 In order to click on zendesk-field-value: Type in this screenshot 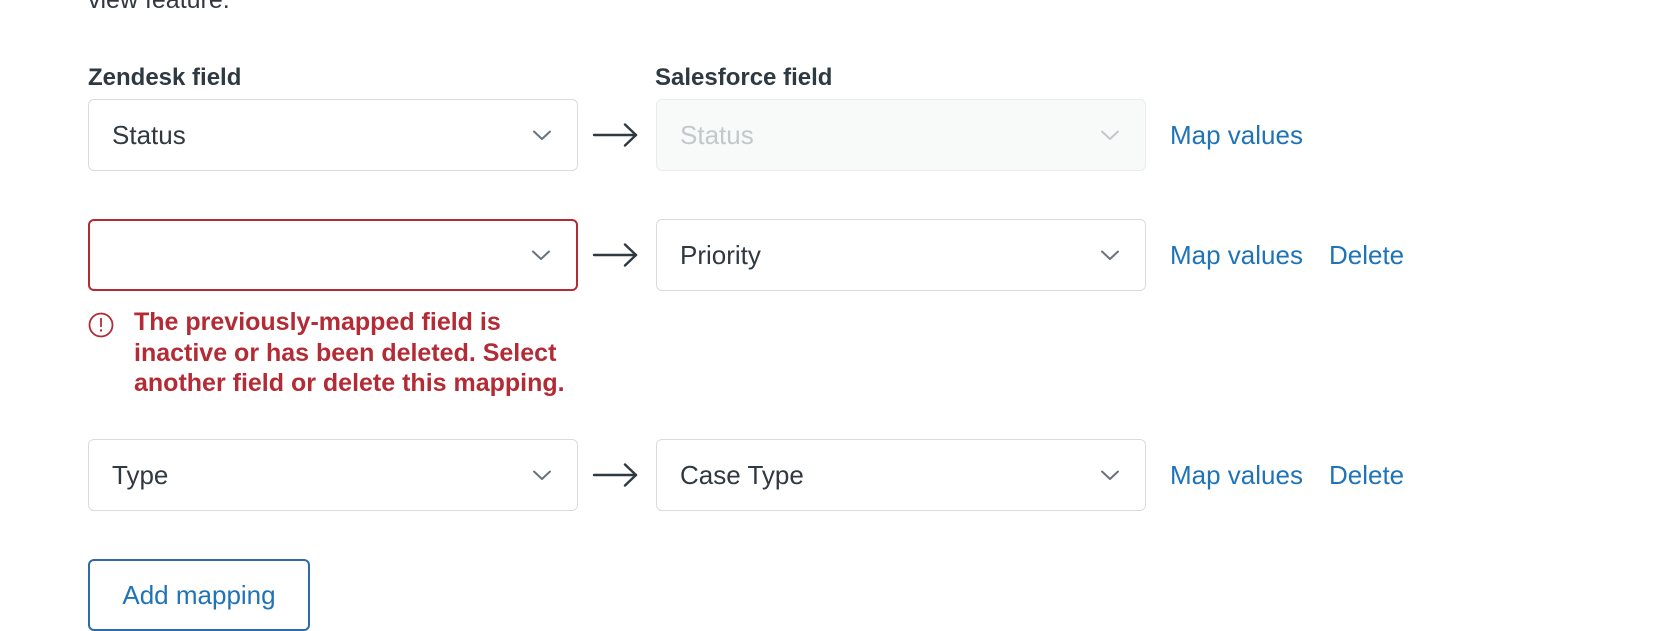, I will do `click(140, 475)`.